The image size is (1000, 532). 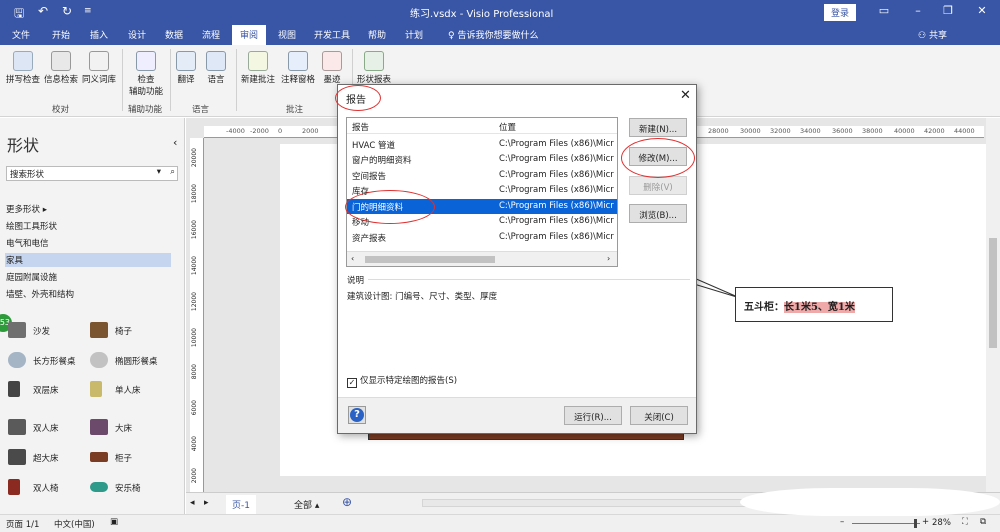 What do you see at coordinates (306, 504) in the screenshot?
I see `all-pages-dropdown: 全部 ▴` at bounding box center [306, 504].